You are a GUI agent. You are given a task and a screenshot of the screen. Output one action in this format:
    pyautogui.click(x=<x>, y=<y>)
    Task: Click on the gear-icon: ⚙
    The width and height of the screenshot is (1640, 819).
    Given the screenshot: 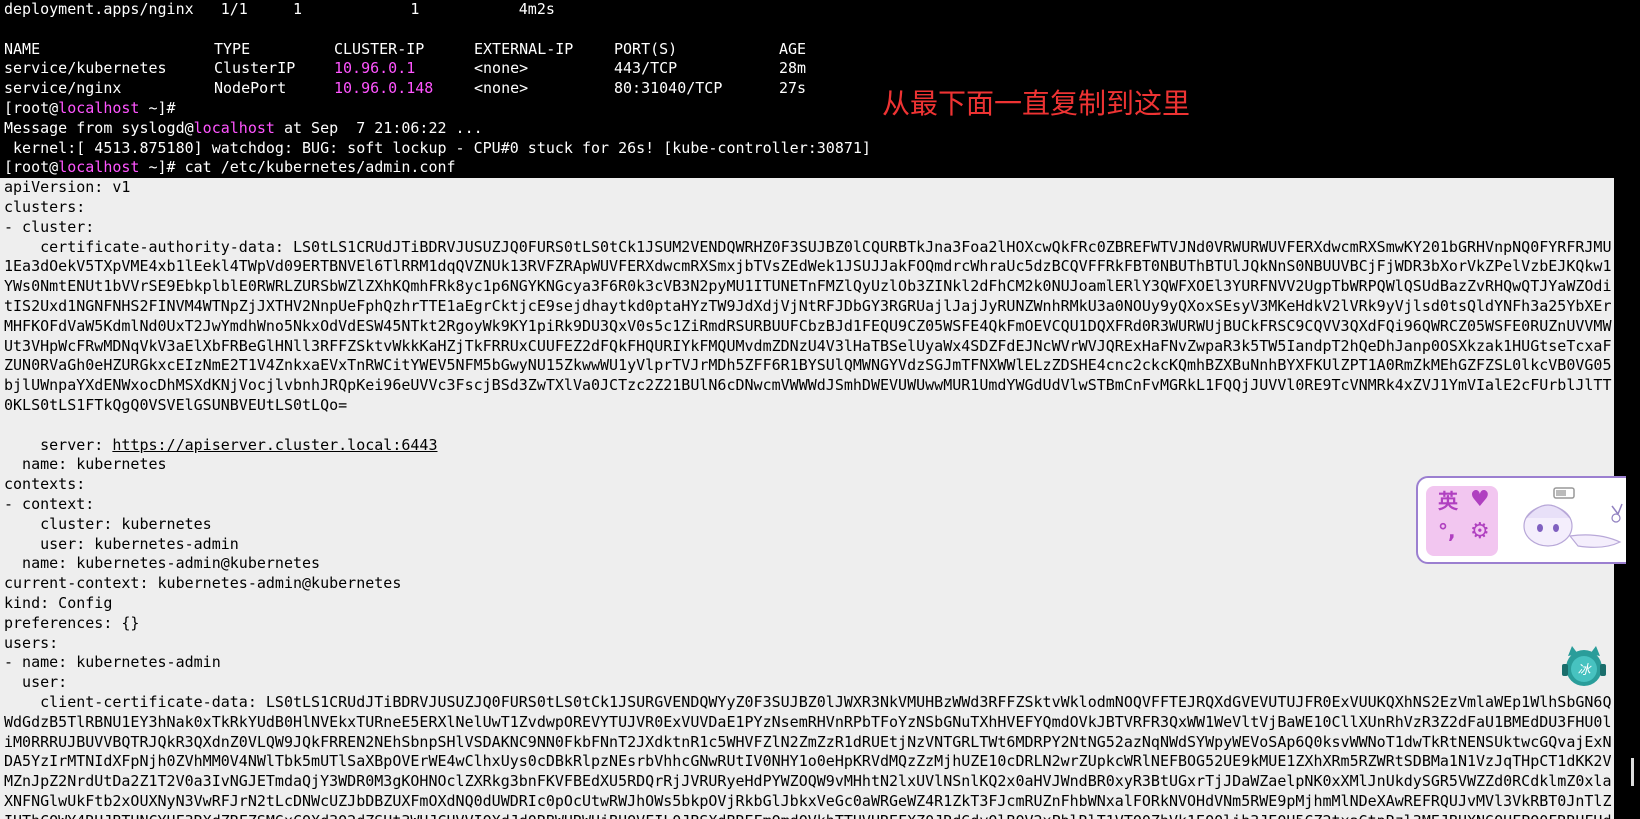 What is the action you would take?
    pyautogui.click(x=1480, y=532)
    